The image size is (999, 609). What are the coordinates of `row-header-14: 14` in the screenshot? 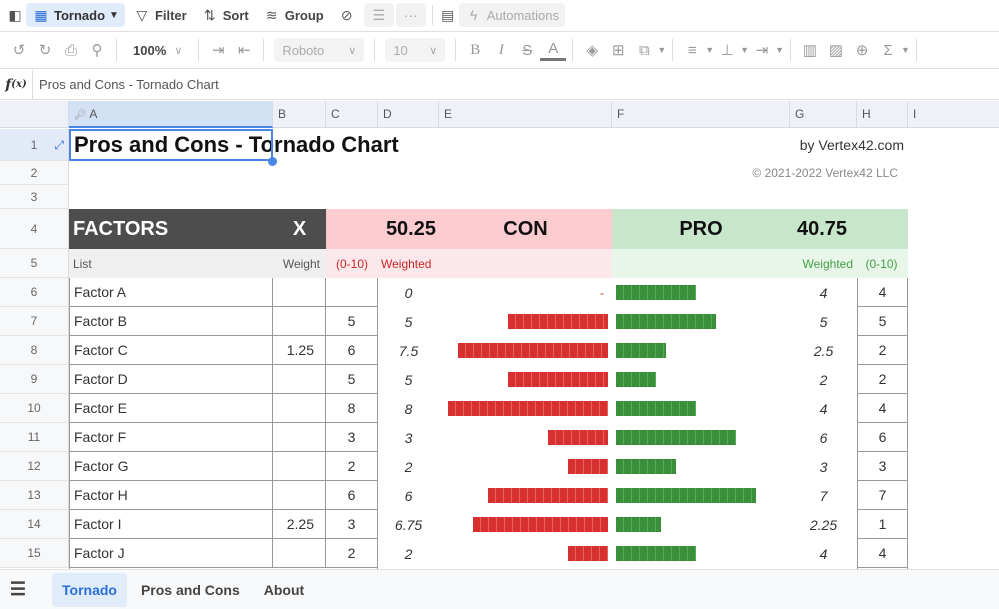 It's located at (34, 524).